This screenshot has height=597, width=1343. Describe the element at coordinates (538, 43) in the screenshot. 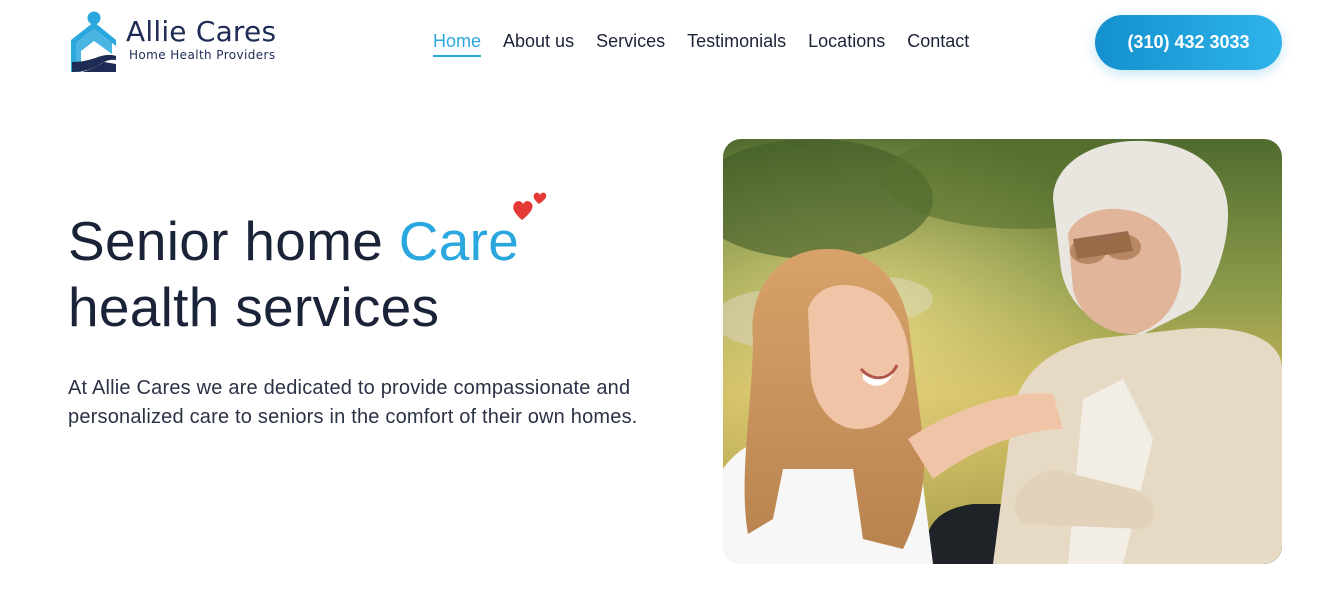

I see `nav-about-us: About us` at that location.